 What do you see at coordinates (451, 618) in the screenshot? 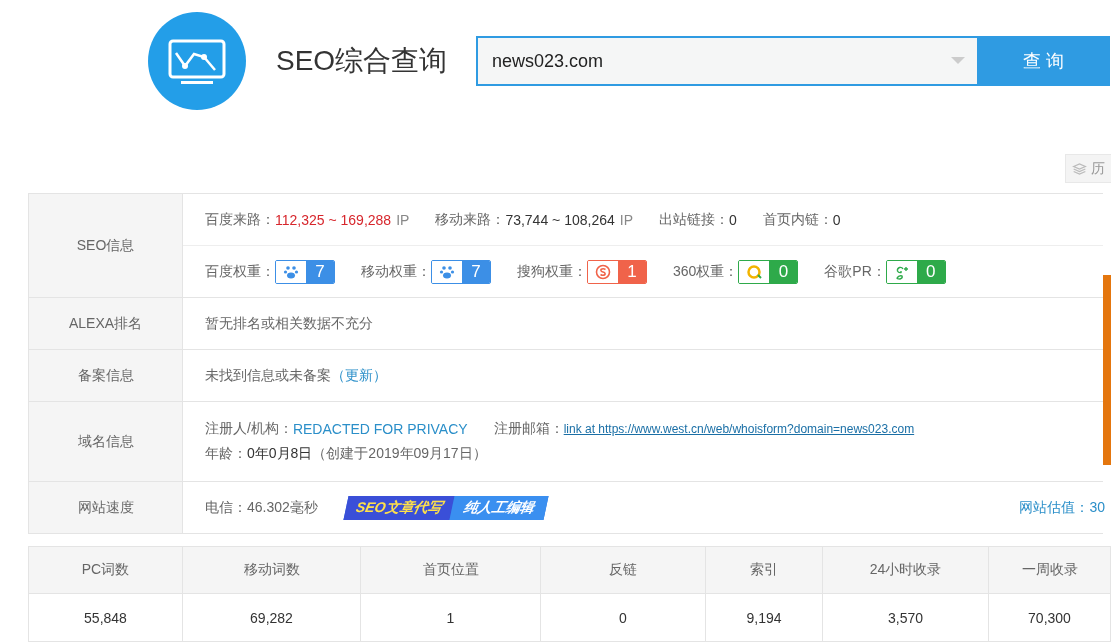
I see `table-cell: 1` at bounding box center [451, 618].